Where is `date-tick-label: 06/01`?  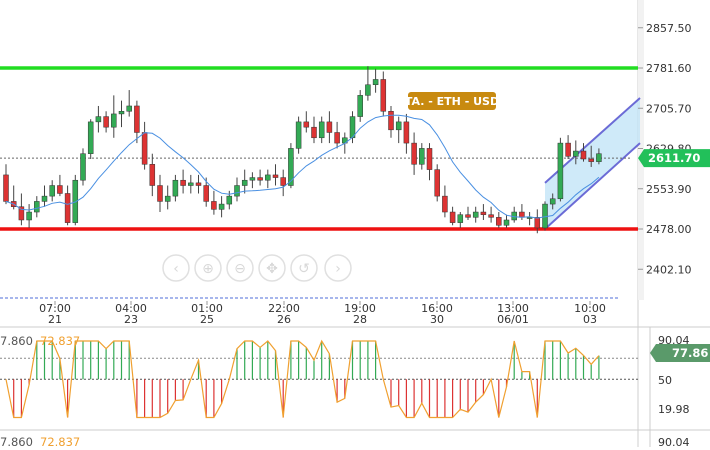 date-tick-label: 06/01 is located at coordinates (513, 319).